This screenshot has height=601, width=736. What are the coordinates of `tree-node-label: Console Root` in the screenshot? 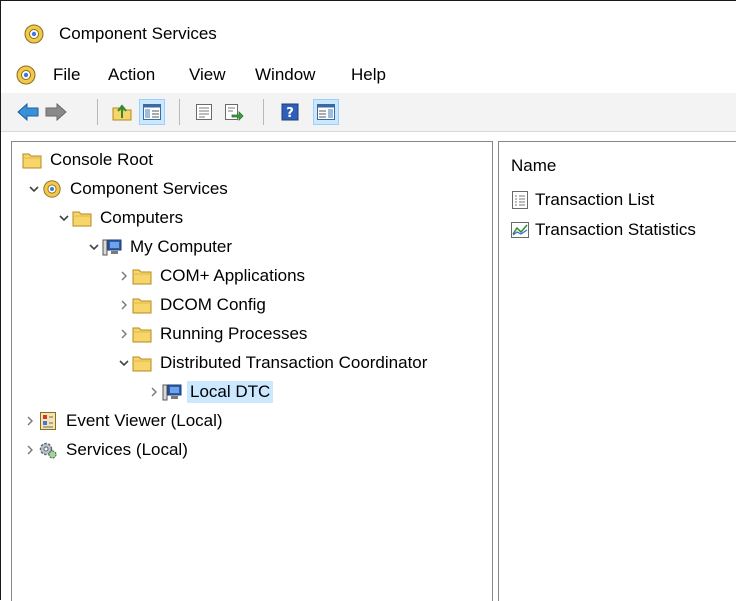 It's located at (102, 159).